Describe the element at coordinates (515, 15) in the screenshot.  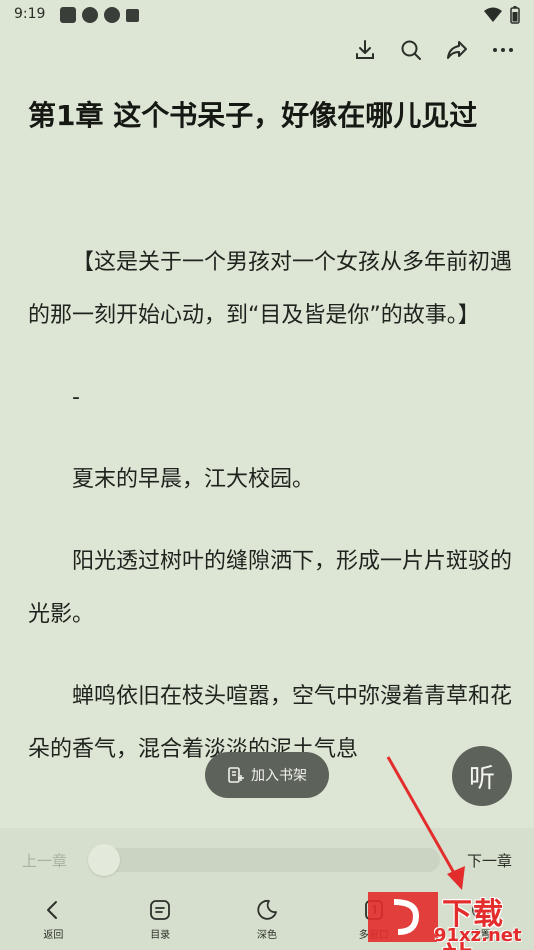
I see `battery-icon` at that location.